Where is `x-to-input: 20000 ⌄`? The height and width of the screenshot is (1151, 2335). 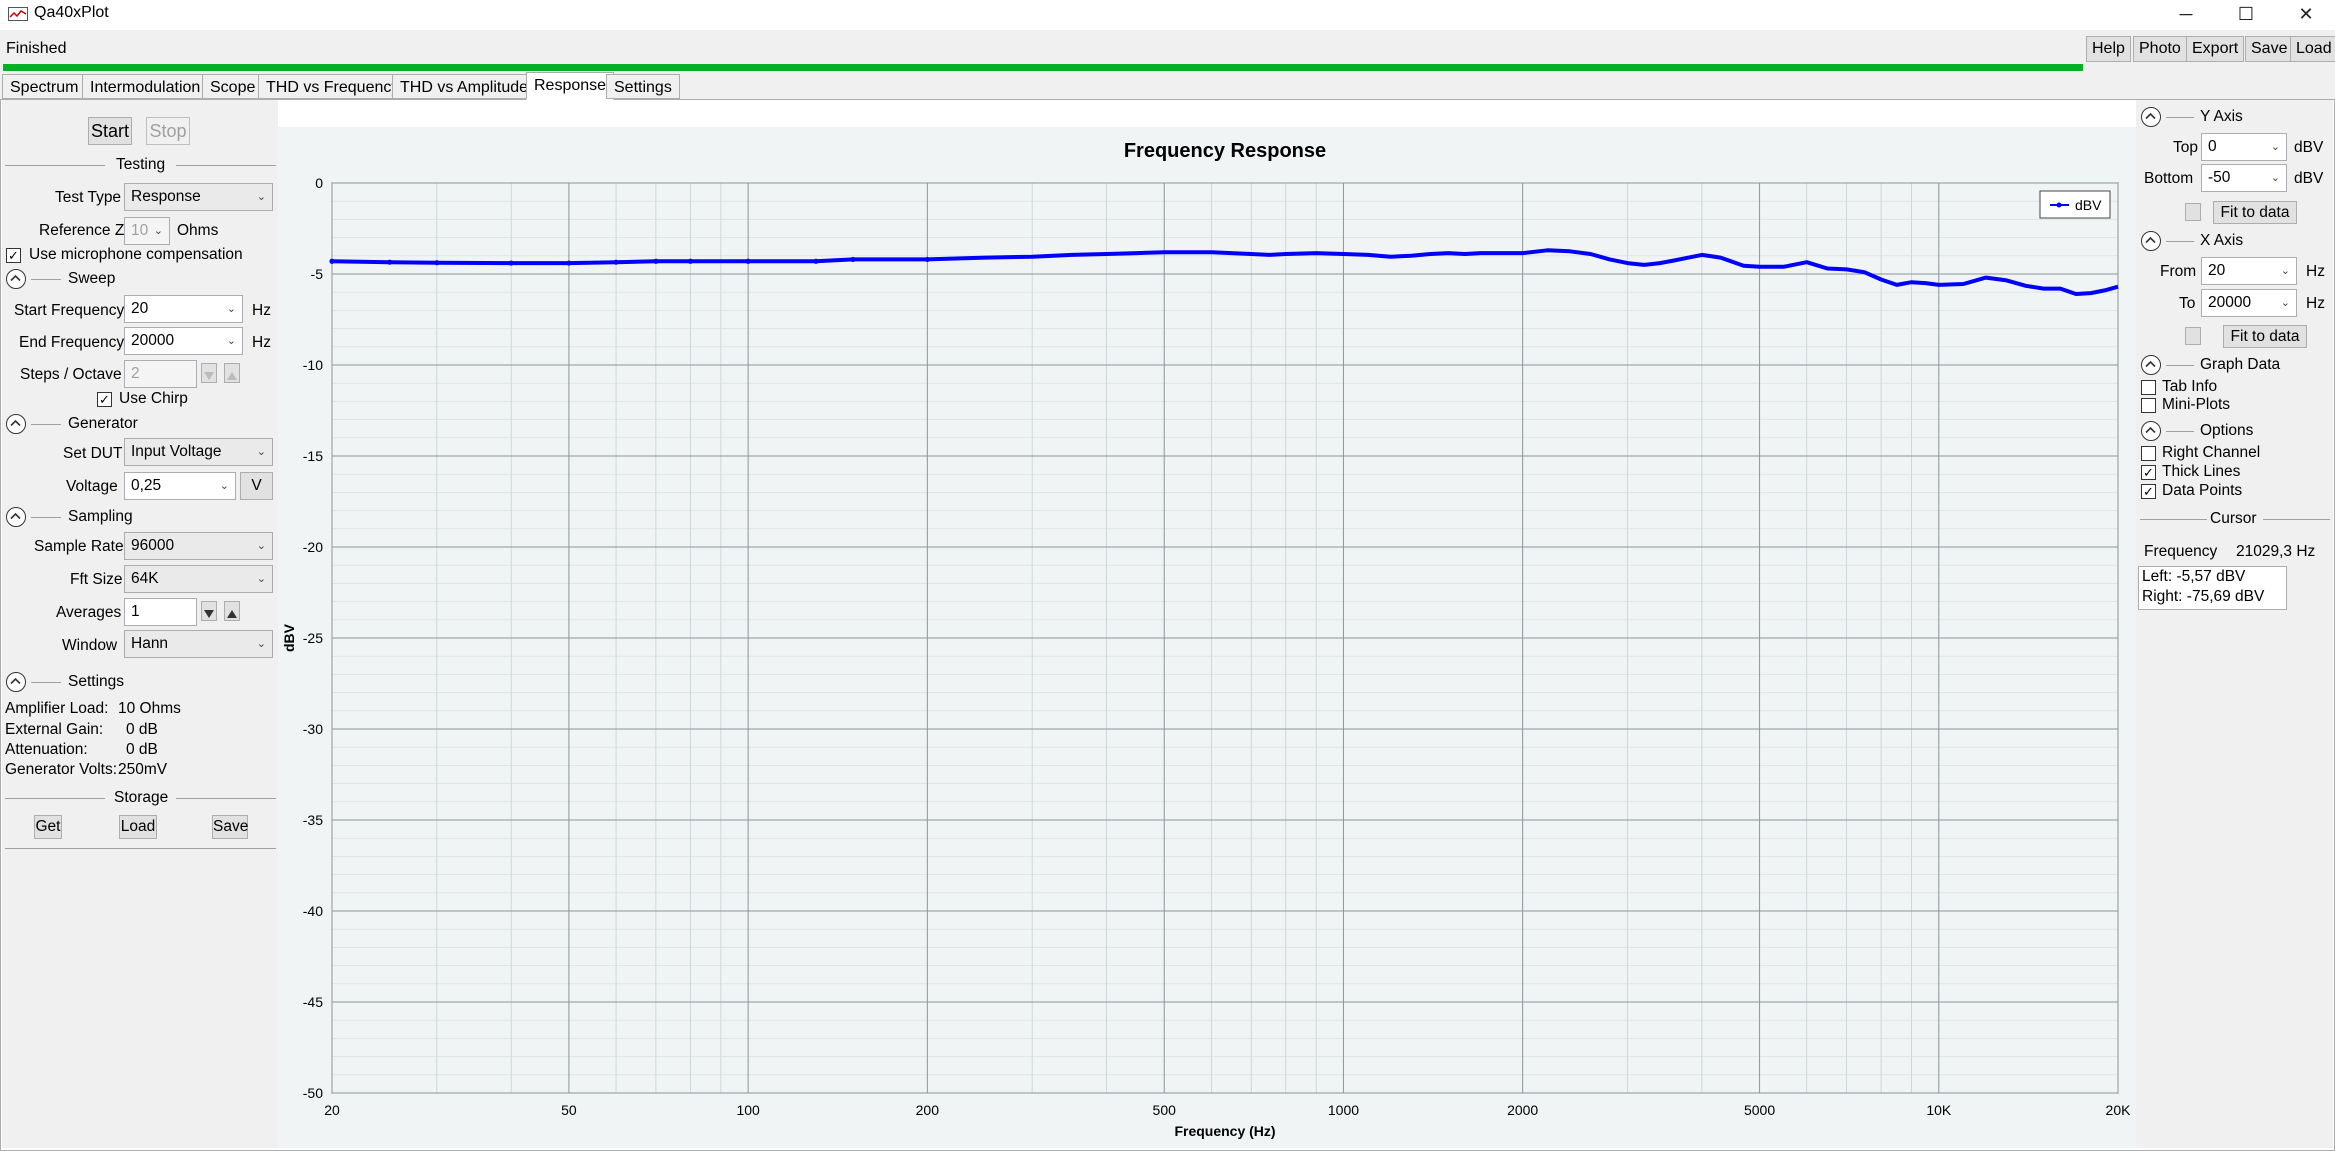 x-to-input: 20000 ⌄ is located at coordinates (2249, 303).